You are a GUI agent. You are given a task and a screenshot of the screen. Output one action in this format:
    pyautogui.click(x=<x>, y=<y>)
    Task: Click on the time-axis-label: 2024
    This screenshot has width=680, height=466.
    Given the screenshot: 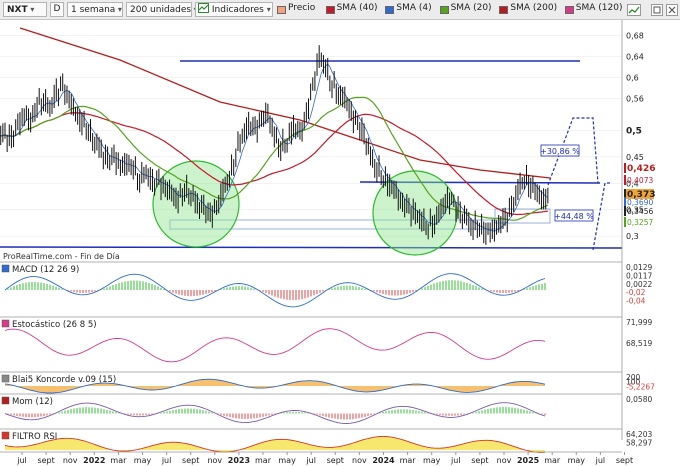 What is the action you would take?
    pyautogui.click(x=383, y=460)
    